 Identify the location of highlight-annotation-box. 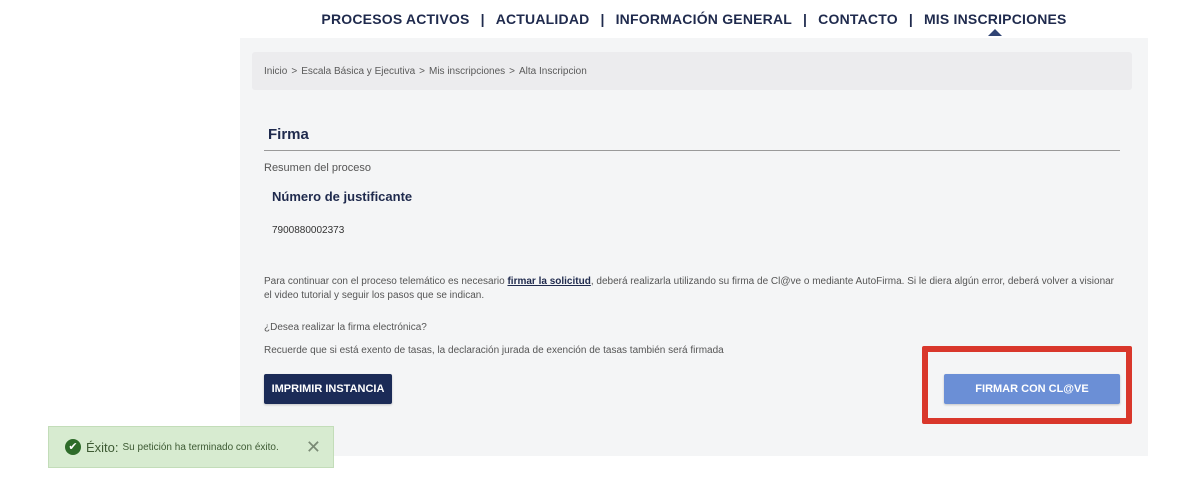
(1027, 385).